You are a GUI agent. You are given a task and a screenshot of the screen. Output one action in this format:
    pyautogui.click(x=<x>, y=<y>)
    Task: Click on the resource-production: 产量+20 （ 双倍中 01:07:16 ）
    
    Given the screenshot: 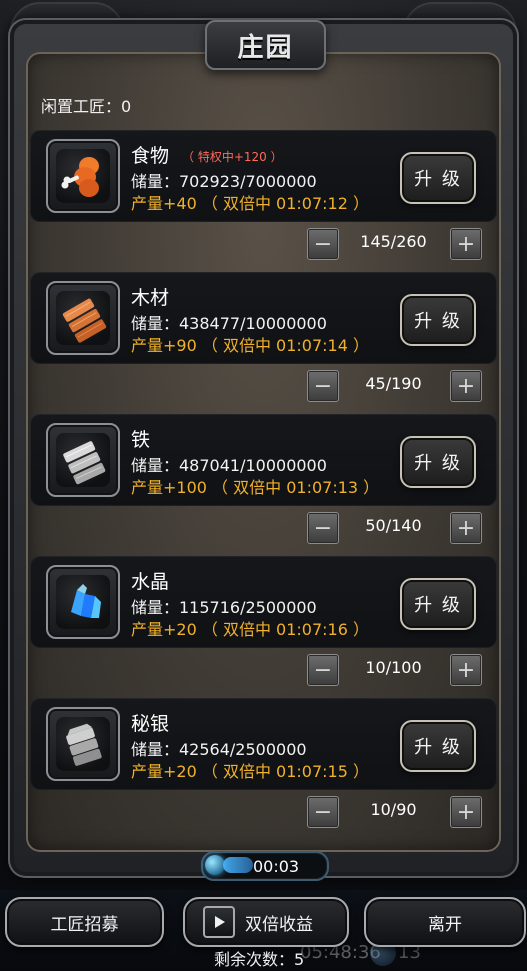 What is the action you would take?
    pyautogui.click(x=250, y=629)
    